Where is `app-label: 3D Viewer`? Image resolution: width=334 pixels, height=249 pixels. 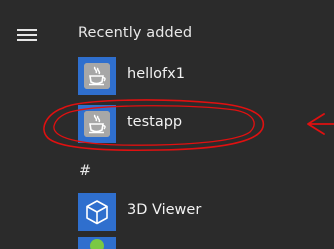
app-label: 3D Viewer is located at coordinates (164, 210).